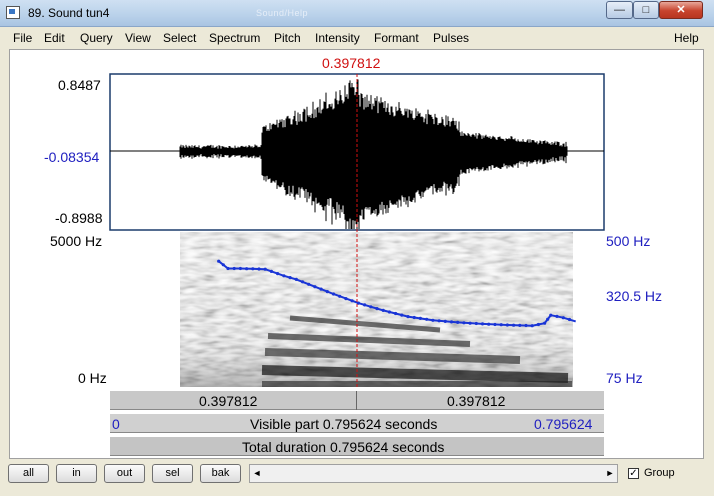 The width and height of the screenshot is (714, 496). I want to click on total-duration-bar: Total duration 0.795624 seconds, so click(357, 446).